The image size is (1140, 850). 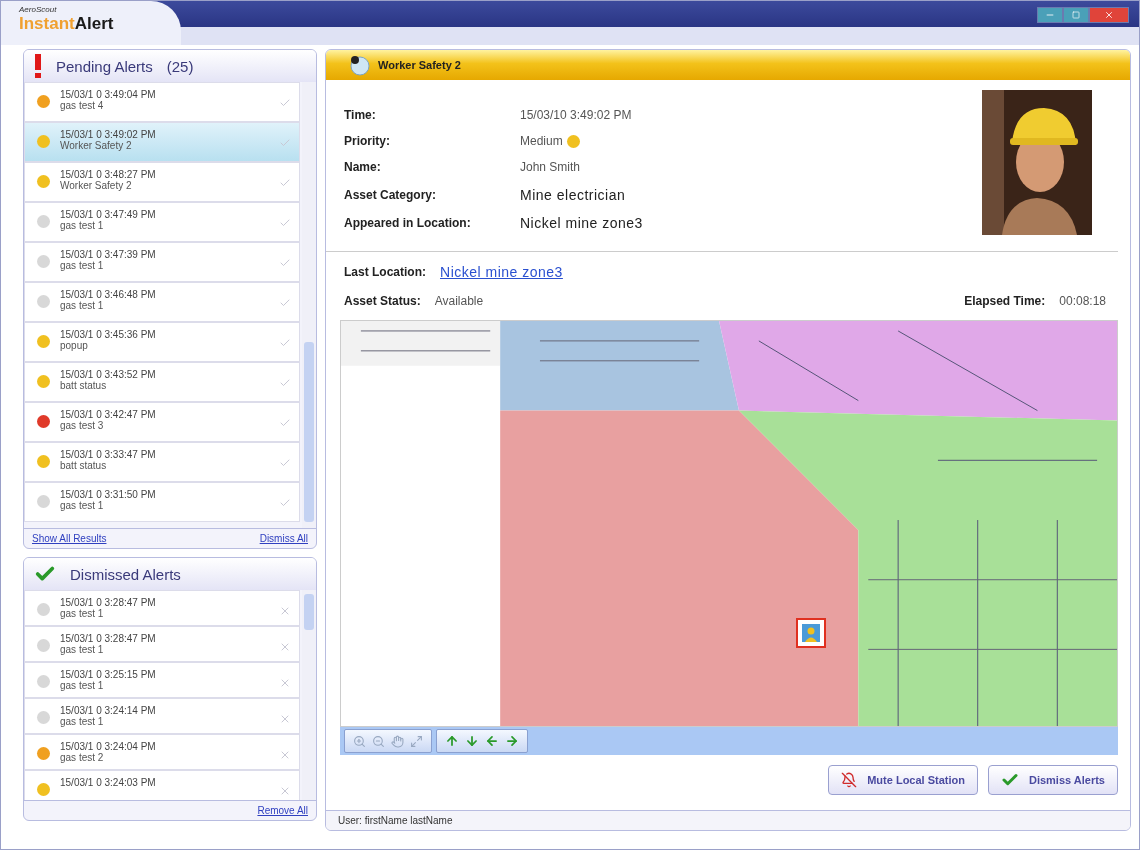 What do you see at coordinates (162, 342) in the screenshot?
I see `alert-row: 15/03/1 0 3:45:36 PM popup` at bounding box center [162, 342].